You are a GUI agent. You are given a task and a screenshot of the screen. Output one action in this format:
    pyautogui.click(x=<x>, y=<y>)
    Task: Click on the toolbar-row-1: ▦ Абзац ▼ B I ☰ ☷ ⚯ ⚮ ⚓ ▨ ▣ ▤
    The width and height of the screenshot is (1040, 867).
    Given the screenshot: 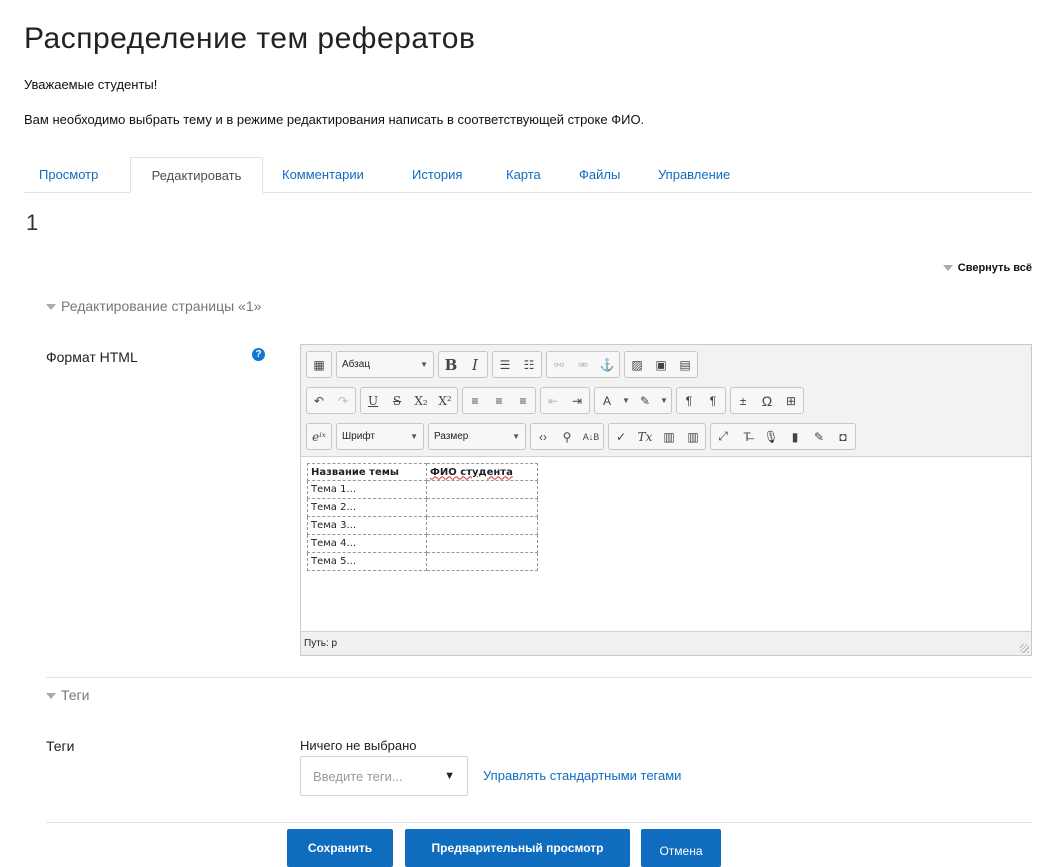 What is the action you would take?
    pyautogui.click(x=502, y=364)
    